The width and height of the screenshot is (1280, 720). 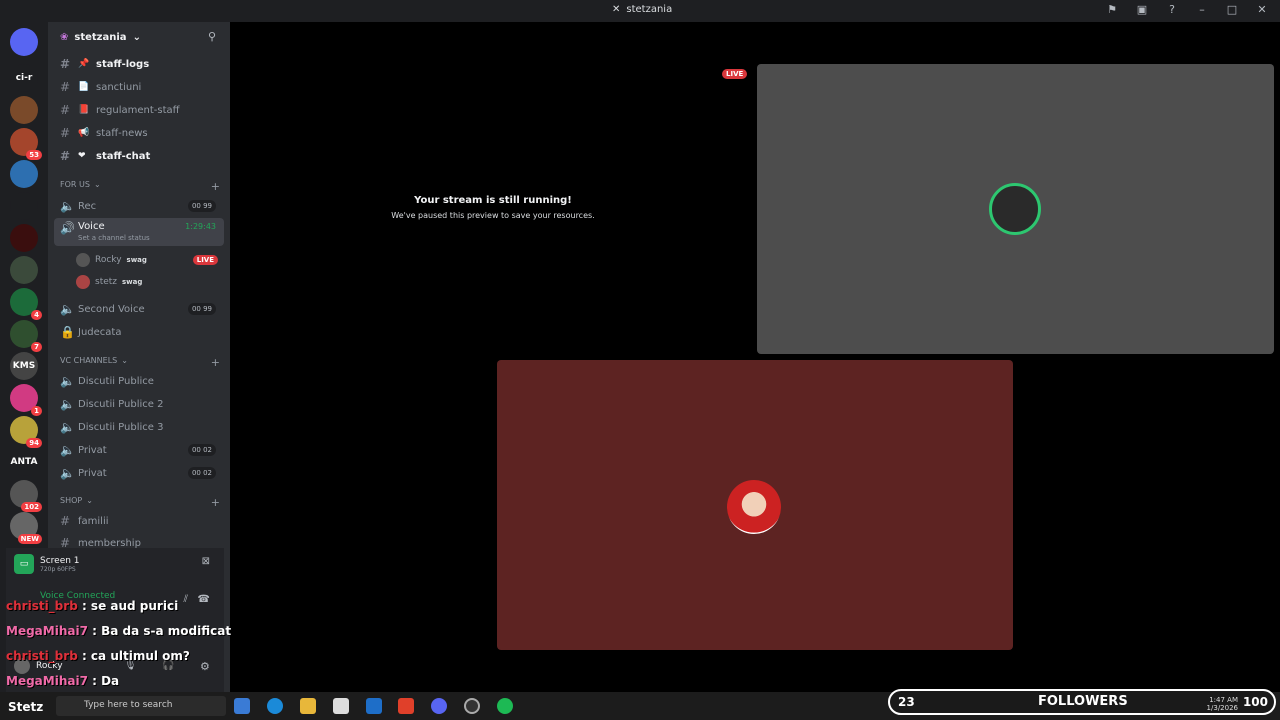 What do you see at coordinates (26, 400) in the screenshot?
I see `server-icon: 1` at bounding box center [26, 400].